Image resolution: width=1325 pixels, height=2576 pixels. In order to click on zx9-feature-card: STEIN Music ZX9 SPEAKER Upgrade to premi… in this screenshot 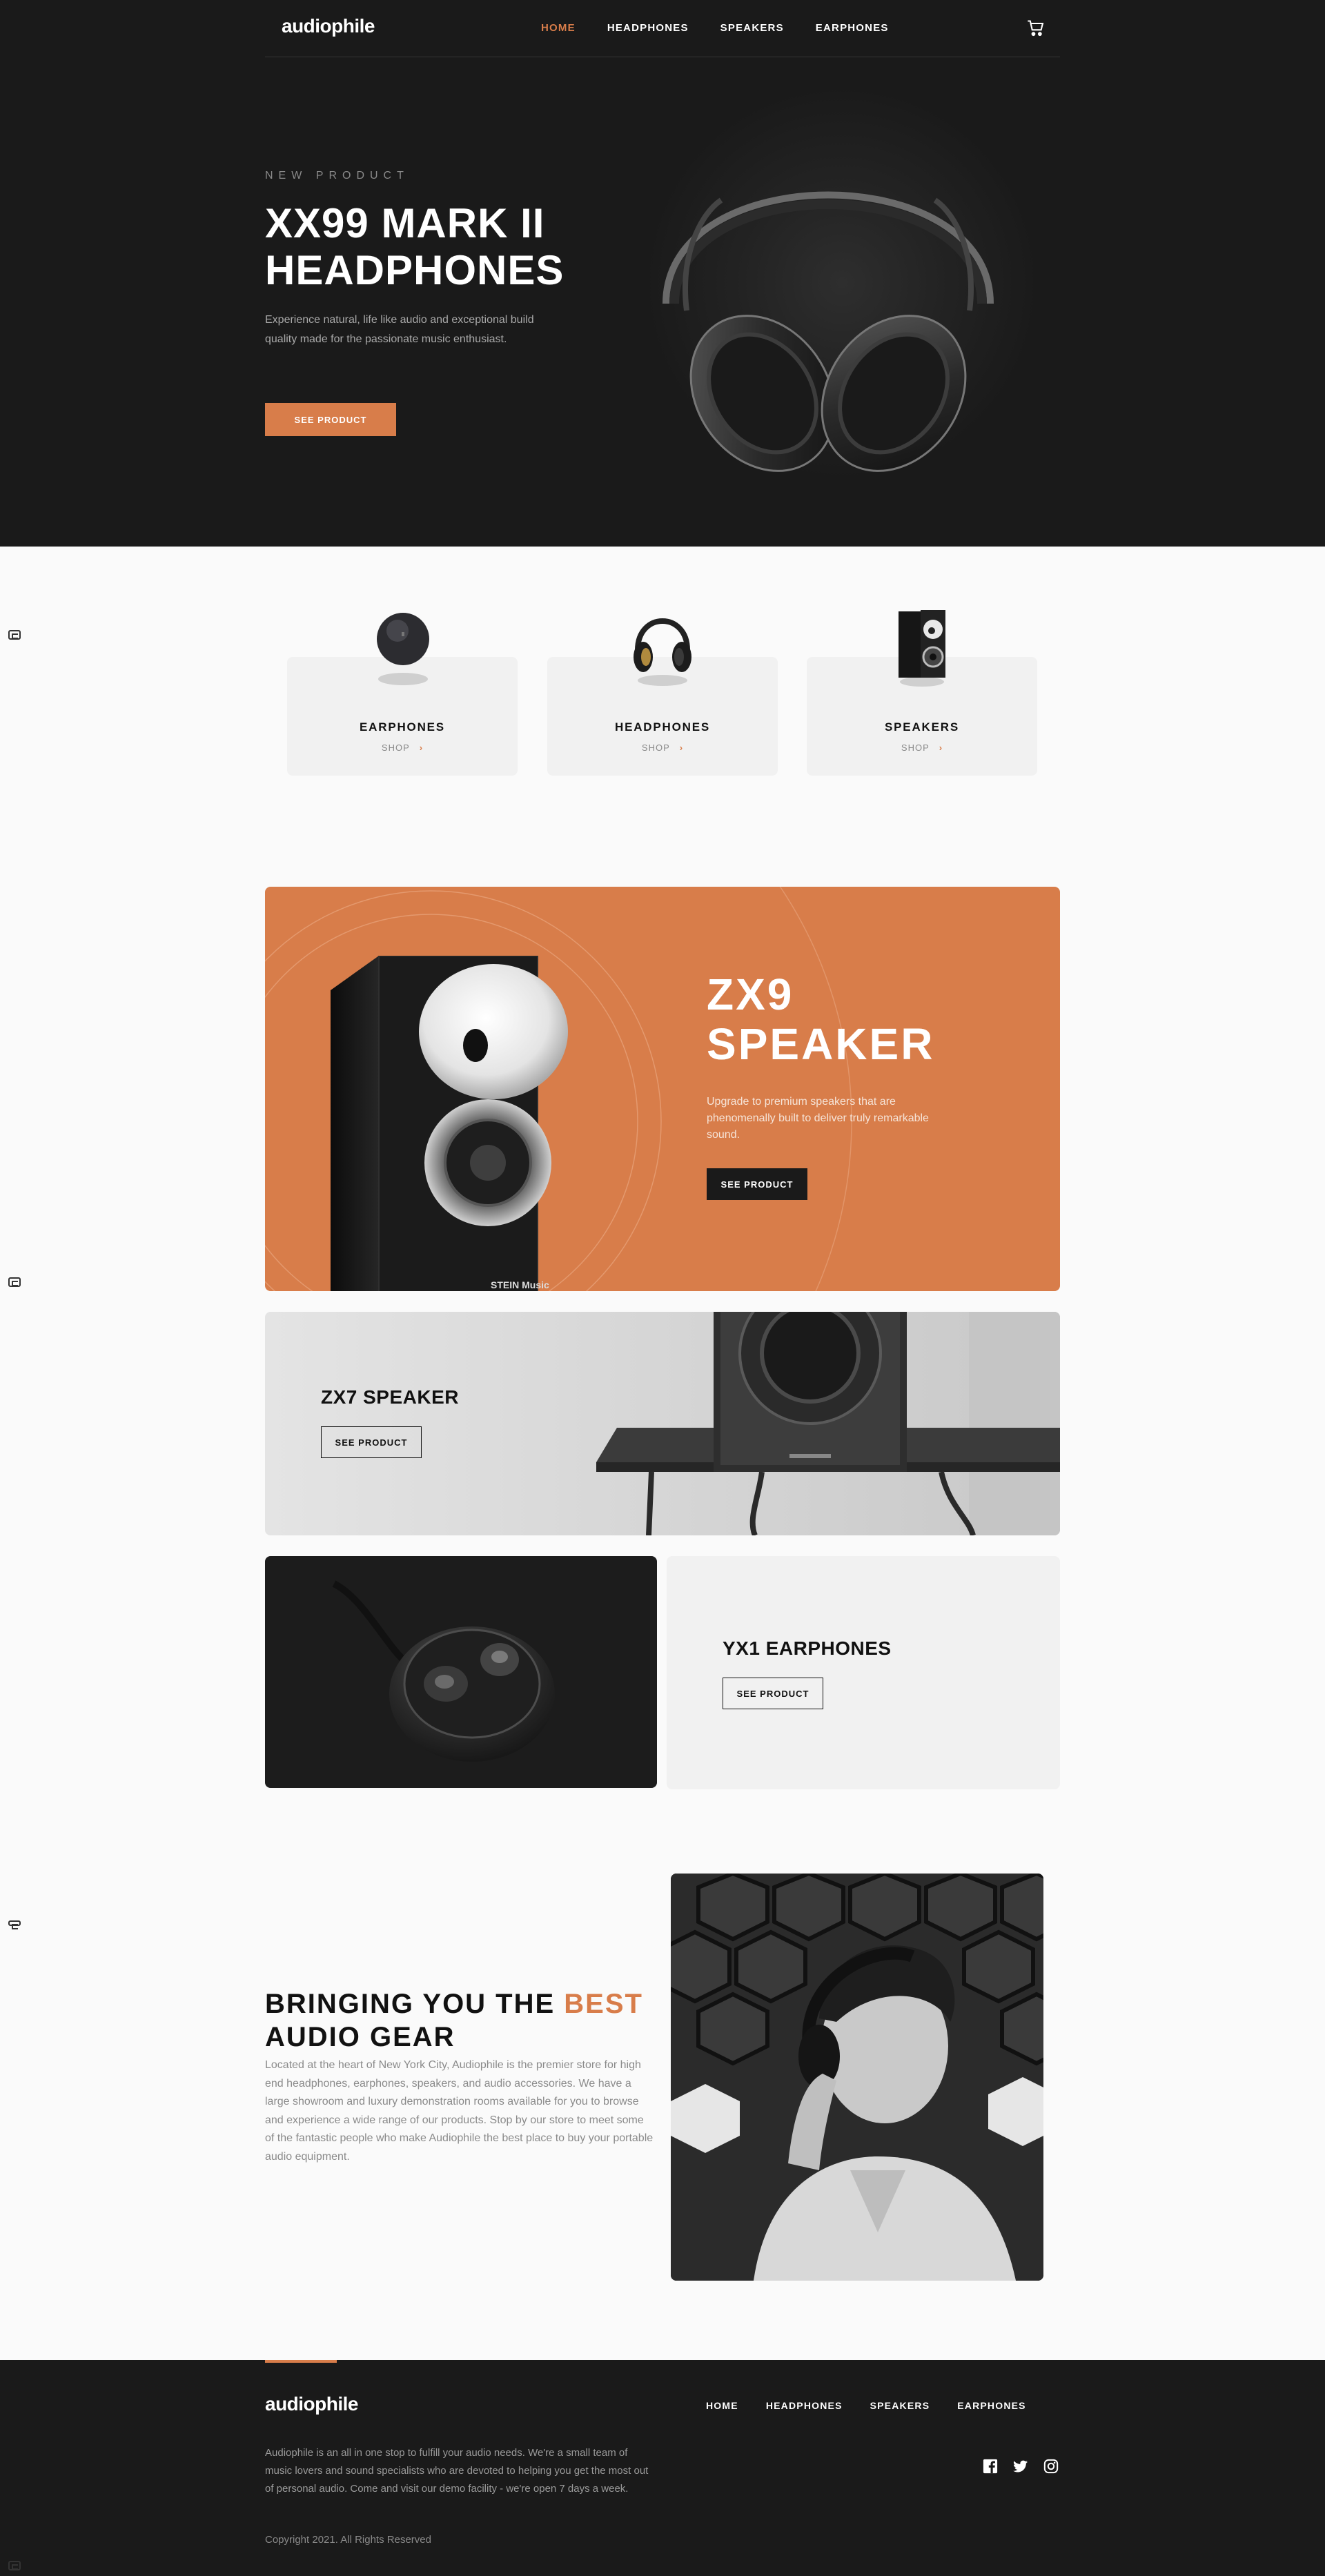, I will do `click(662, 1089)`.